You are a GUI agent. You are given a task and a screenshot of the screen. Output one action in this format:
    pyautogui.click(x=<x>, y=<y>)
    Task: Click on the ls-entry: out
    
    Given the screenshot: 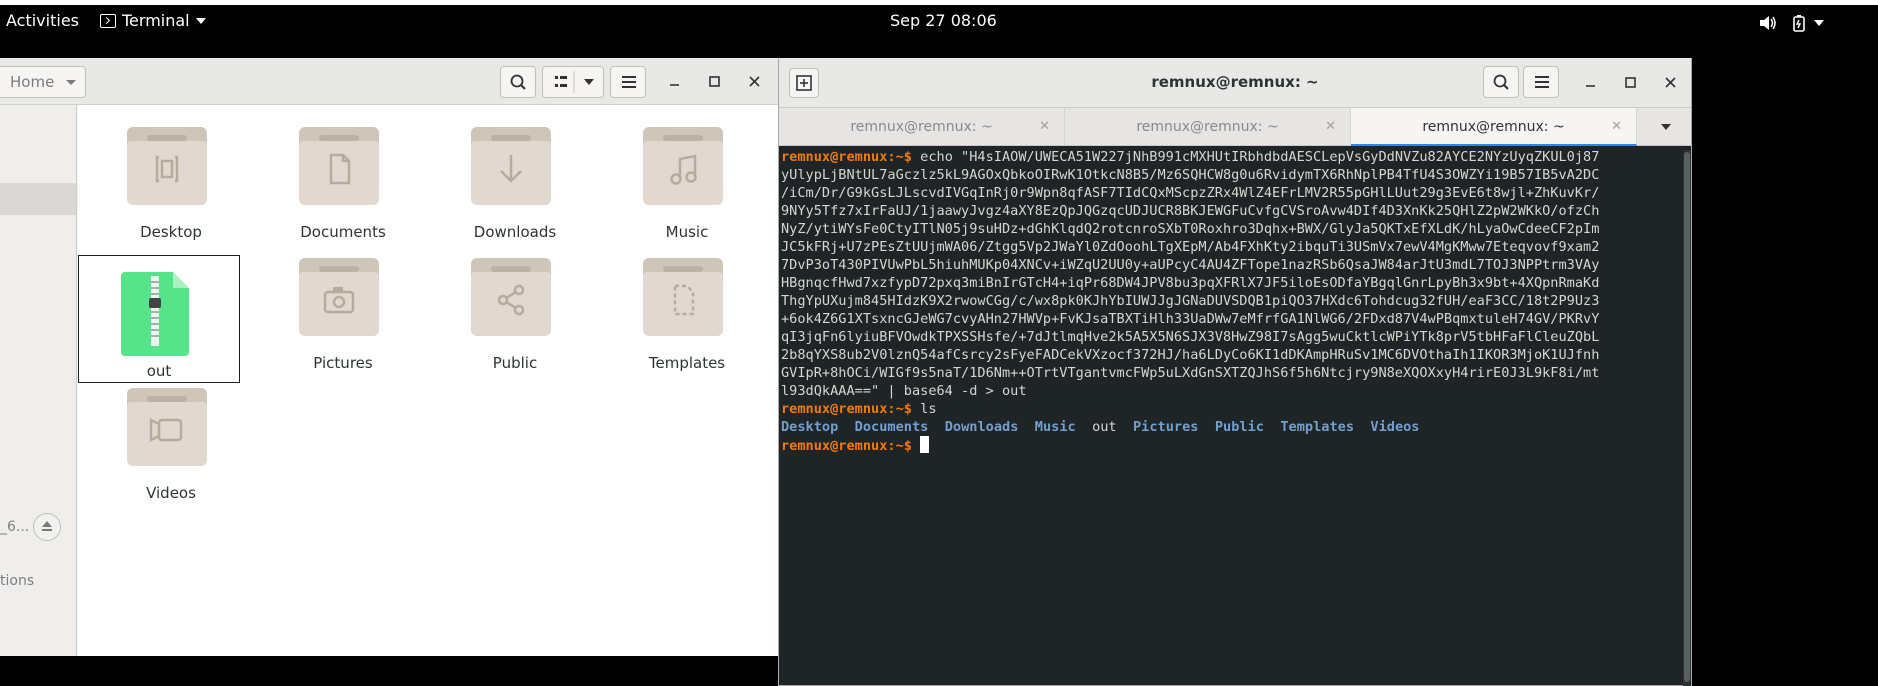 What is the action you would take?
    pyautogui.click(x=1104, y=427)
    